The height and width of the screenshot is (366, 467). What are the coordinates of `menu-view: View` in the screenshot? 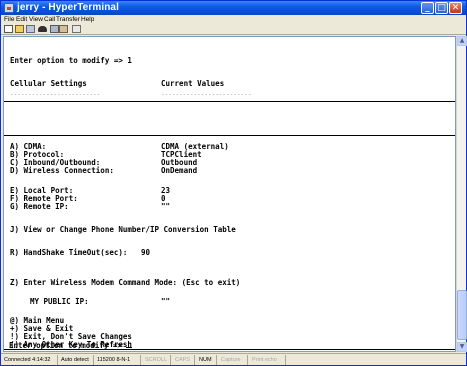 It's located at (36, 19).